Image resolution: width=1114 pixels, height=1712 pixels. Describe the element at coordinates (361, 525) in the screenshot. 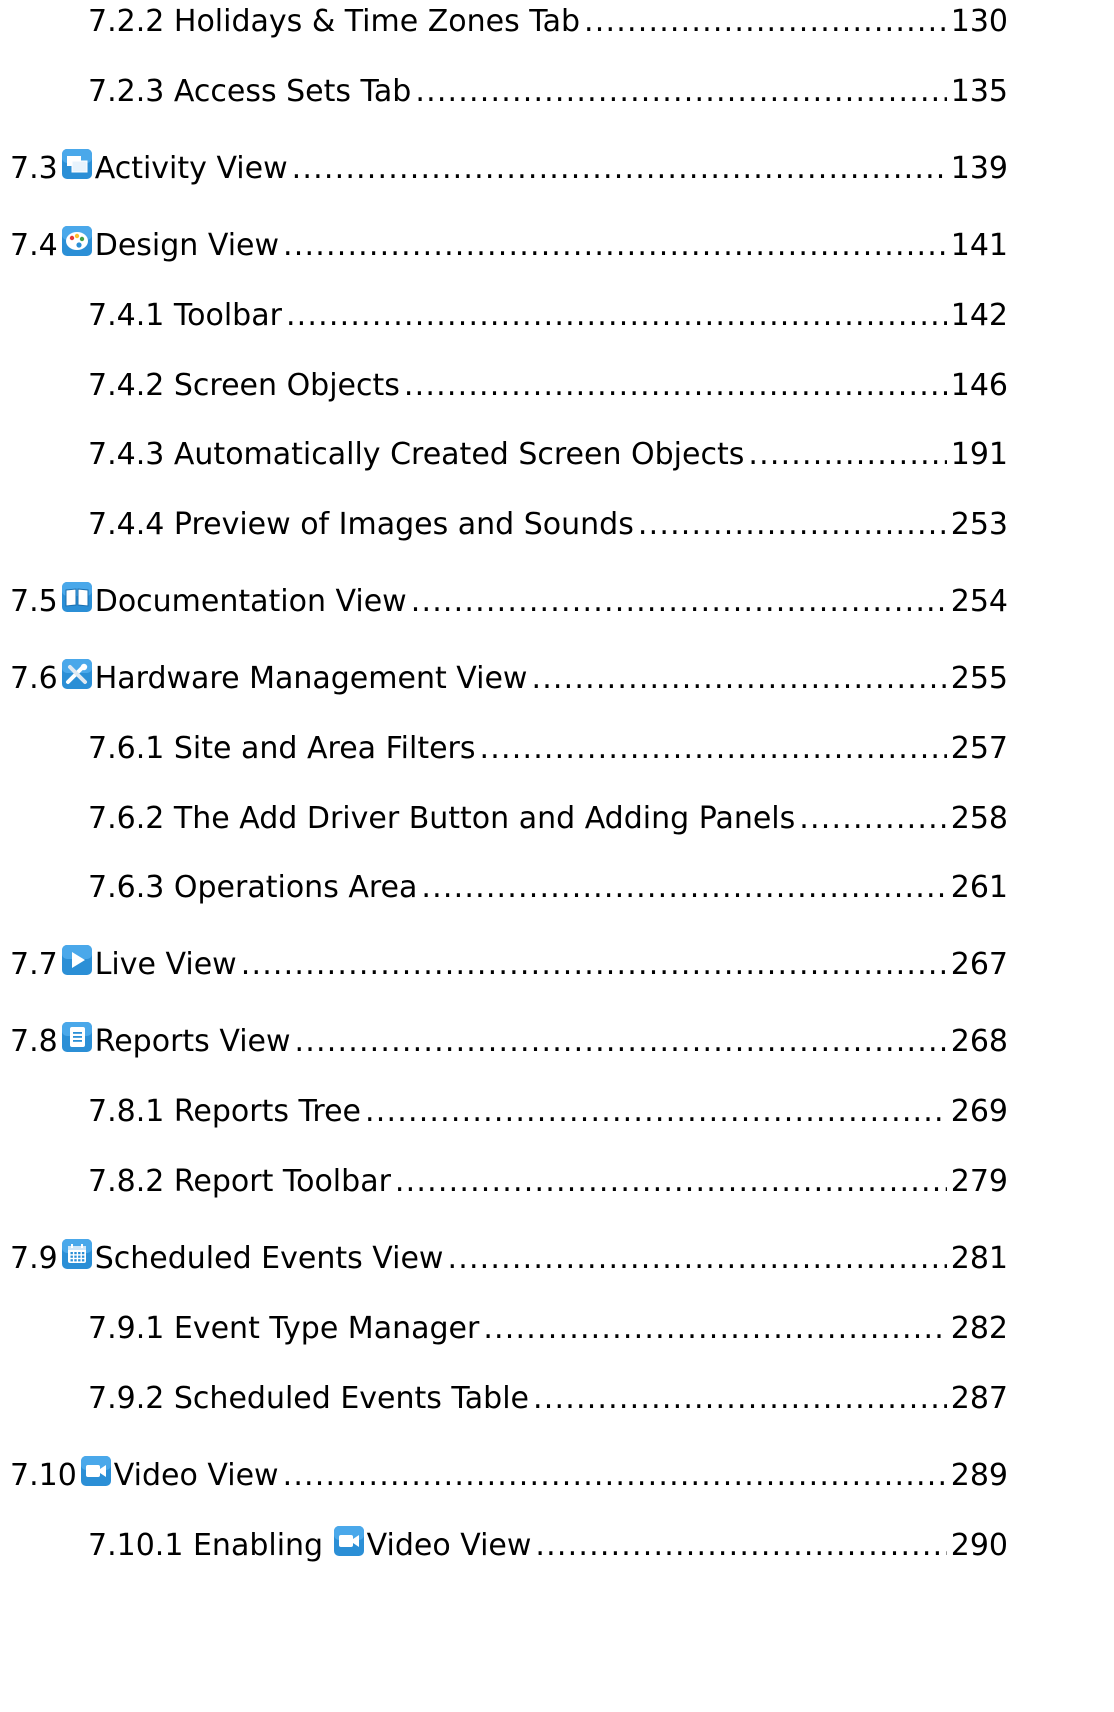

I see `toc-entry-heading: 7.4.4 Preview of Images and Sounds` at that location.